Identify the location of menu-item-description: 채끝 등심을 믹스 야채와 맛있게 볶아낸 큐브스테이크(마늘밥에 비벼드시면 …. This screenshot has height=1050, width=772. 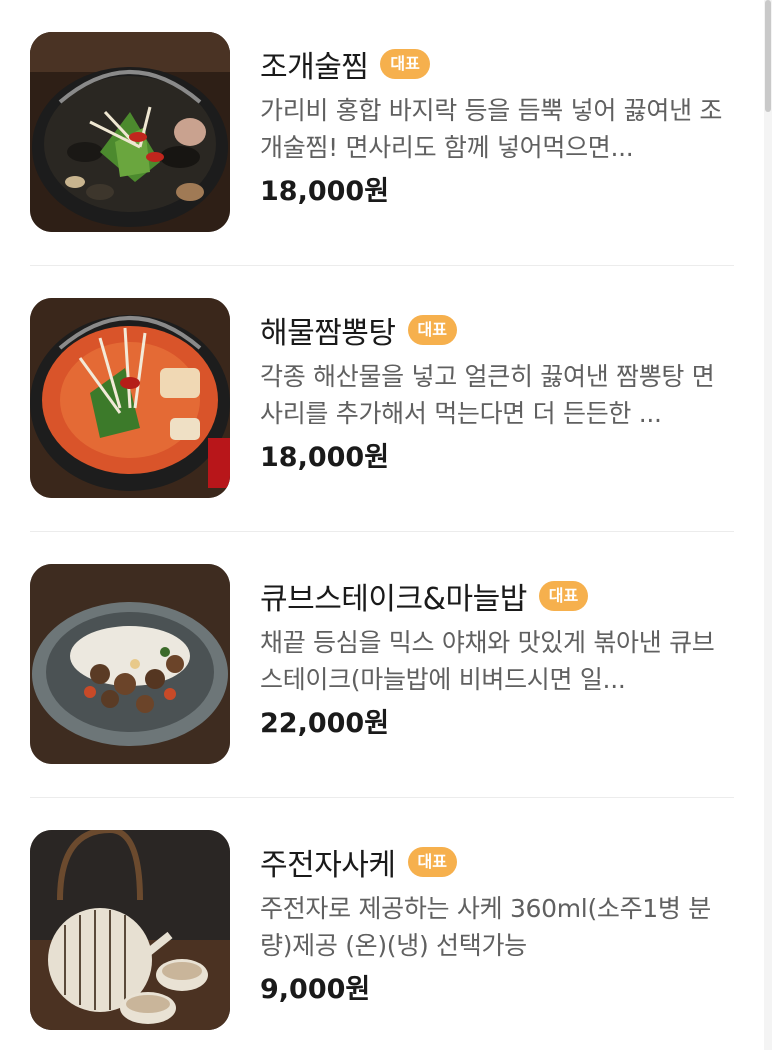
(487, 661).